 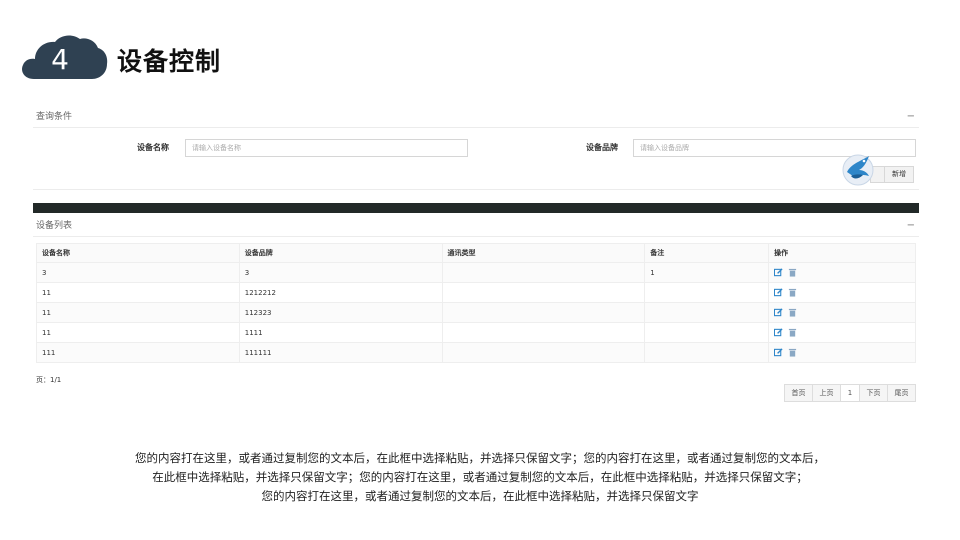 I want to click on list-panel-title: 设备列表, so click(x=54, y=226).